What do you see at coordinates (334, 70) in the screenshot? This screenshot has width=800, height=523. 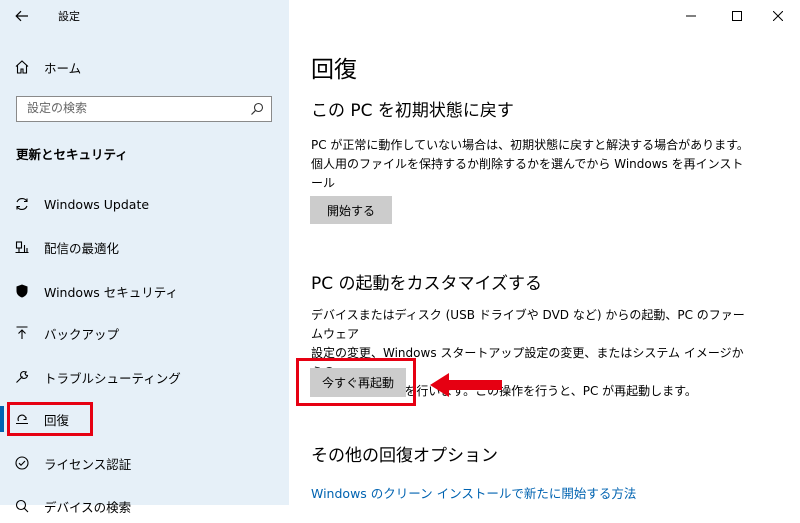 I see `page-title: 回復` at bounding box center [334, 70].